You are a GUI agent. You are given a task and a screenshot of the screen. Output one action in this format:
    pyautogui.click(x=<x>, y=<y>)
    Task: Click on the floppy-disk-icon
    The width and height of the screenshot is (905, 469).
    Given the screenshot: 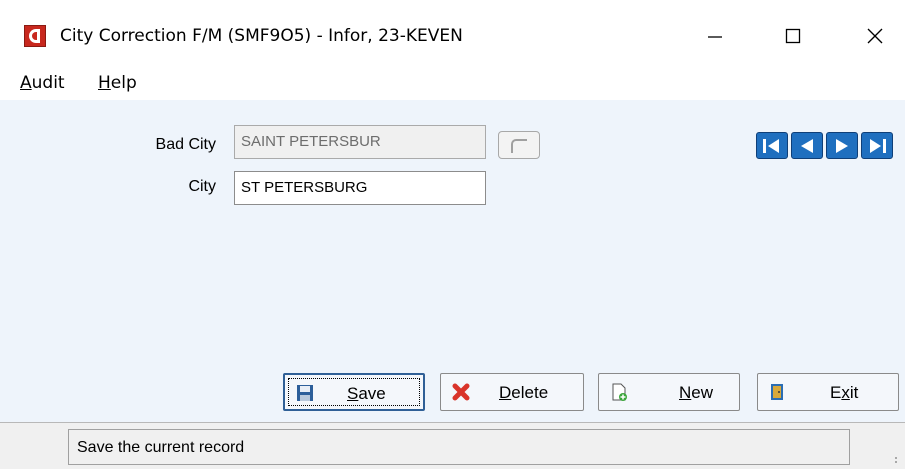 What is the action you would take?
    pyautogui.click(x=305, y=393)
    